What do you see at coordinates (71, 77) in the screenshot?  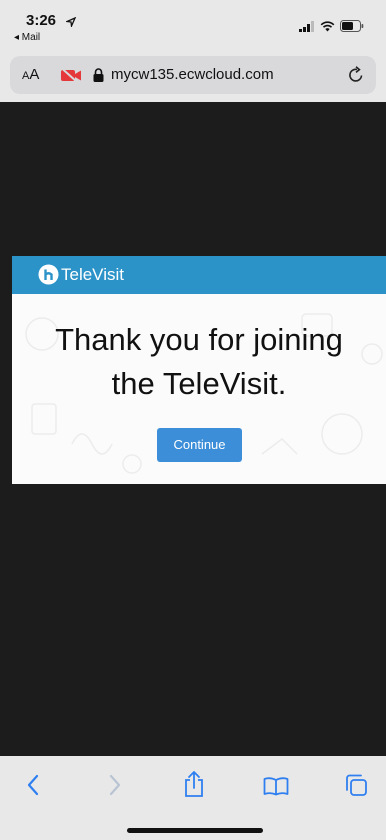 I see `camera-off-icon` at bounding box center [71, 77].